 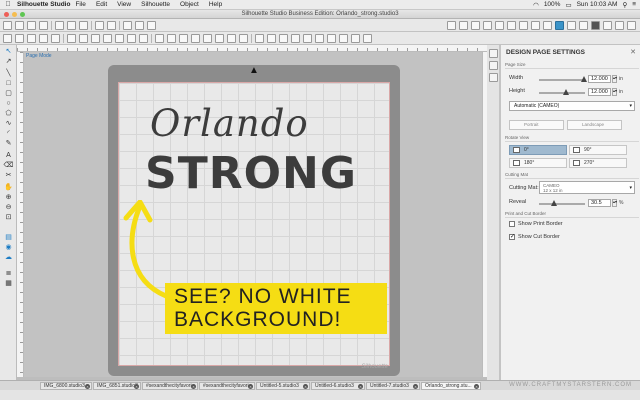 What do you see at coordinates (8, 113) in the screenshot?
I see `polygon-tool-icon: ⬠` at bounding box center [8, 113].